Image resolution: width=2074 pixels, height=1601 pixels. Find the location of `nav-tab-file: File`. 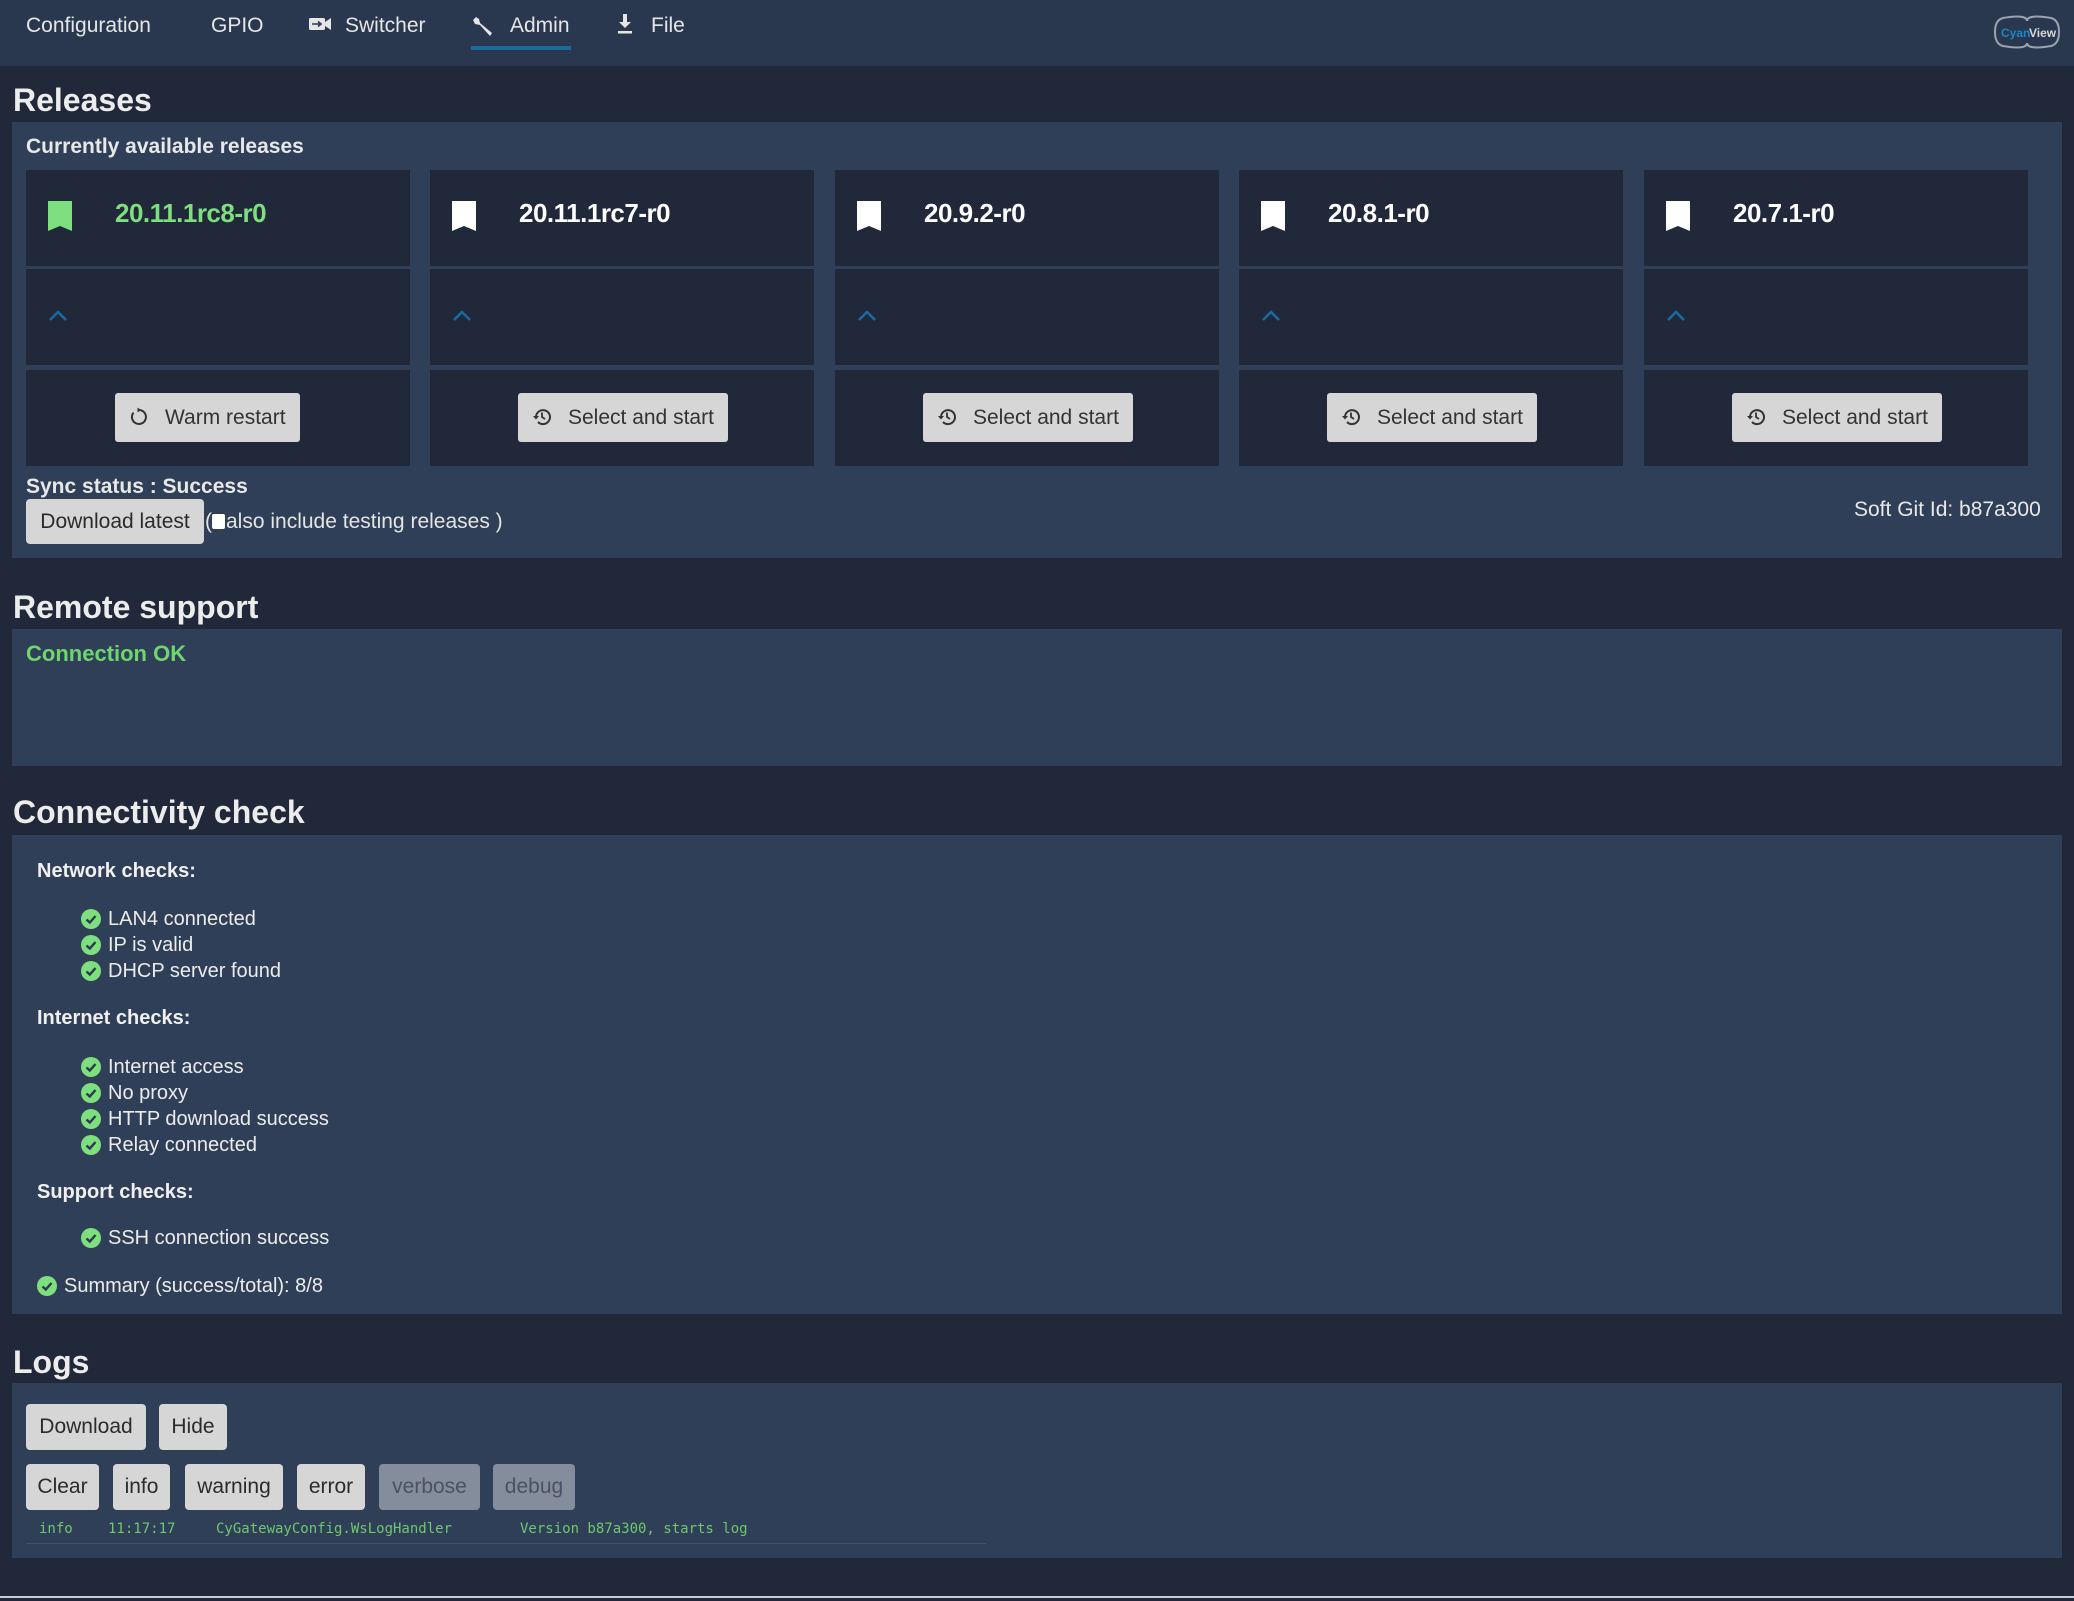

nav-tab-file: File is located at coordinates (651, 26).